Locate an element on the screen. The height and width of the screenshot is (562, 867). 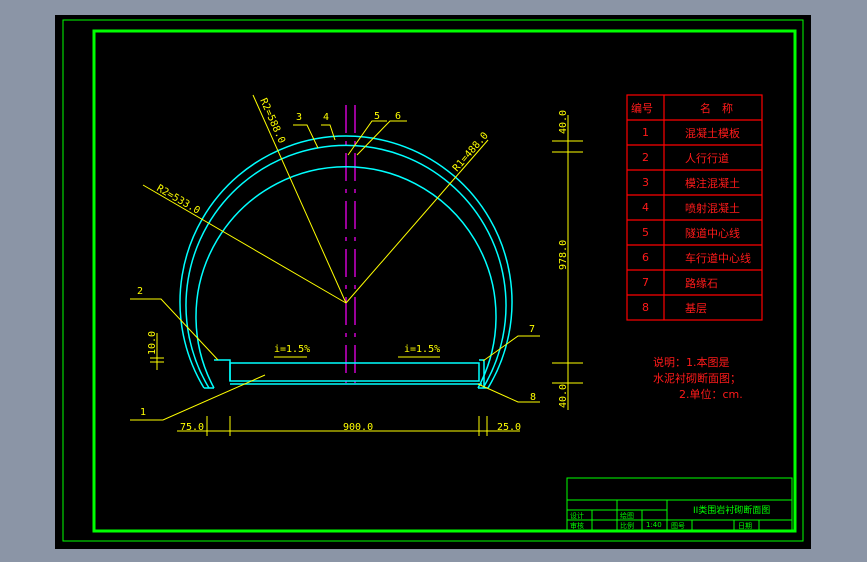
row-no: 8 is located at coordinates (645, 307).